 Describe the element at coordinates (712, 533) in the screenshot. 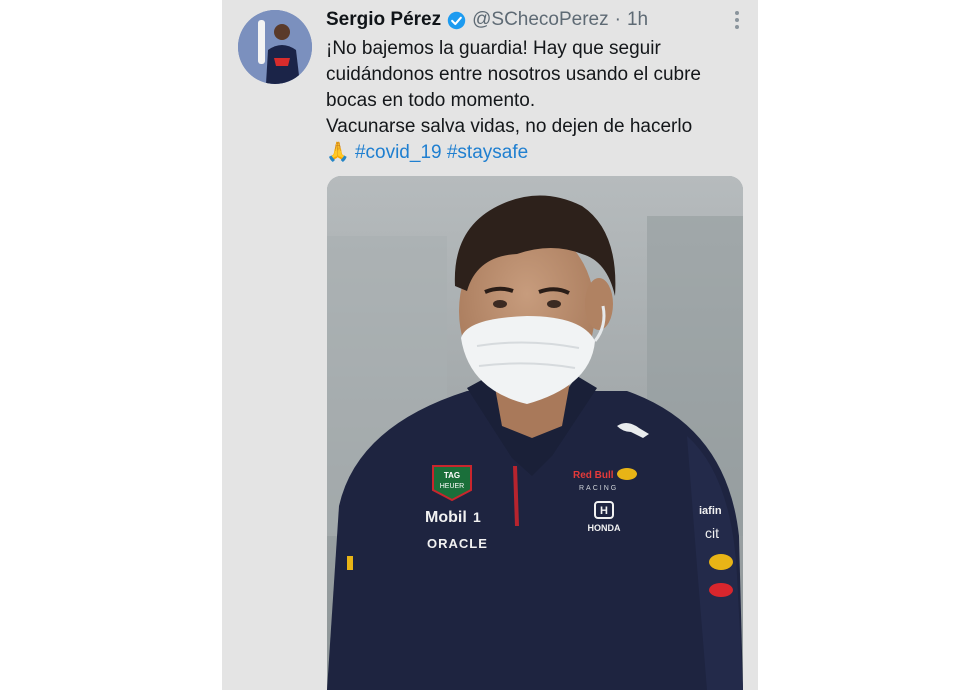

I see `sleeve-sponsor-text: cit` at that location.